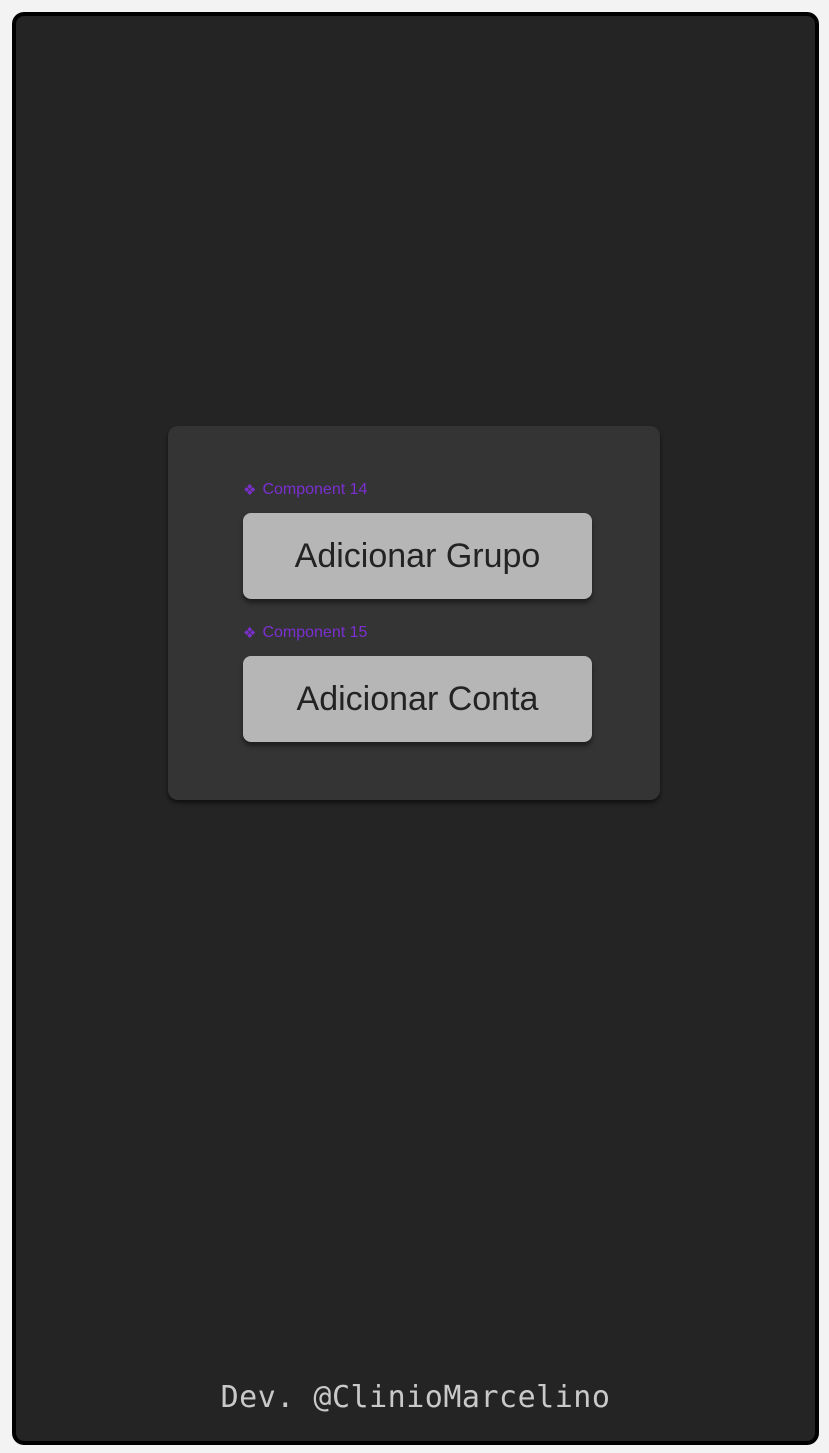  I want to click on developer-credit: Dev. @ClinioMarcelino, so click(415, 1397).